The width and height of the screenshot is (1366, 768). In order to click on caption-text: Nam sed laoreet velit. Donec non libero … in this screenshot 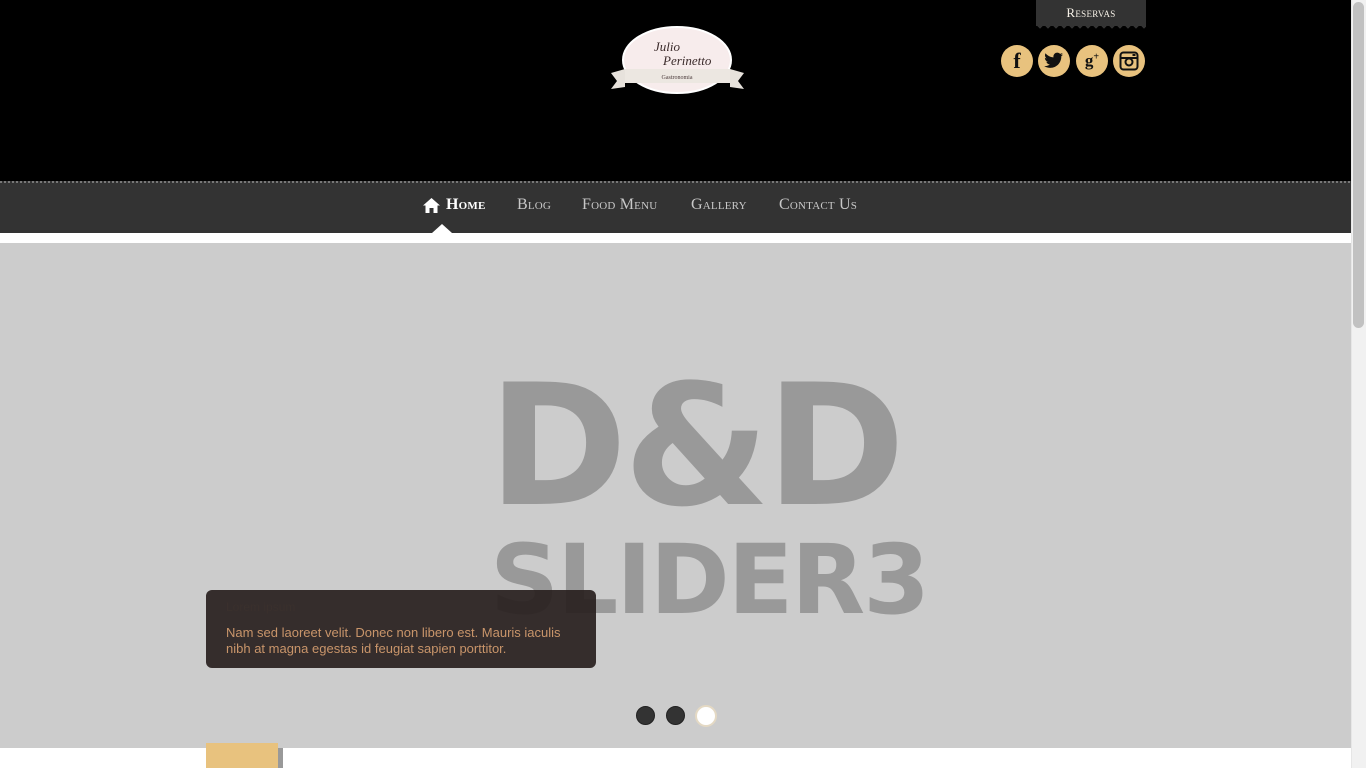, I will do `click(393, 640)`.